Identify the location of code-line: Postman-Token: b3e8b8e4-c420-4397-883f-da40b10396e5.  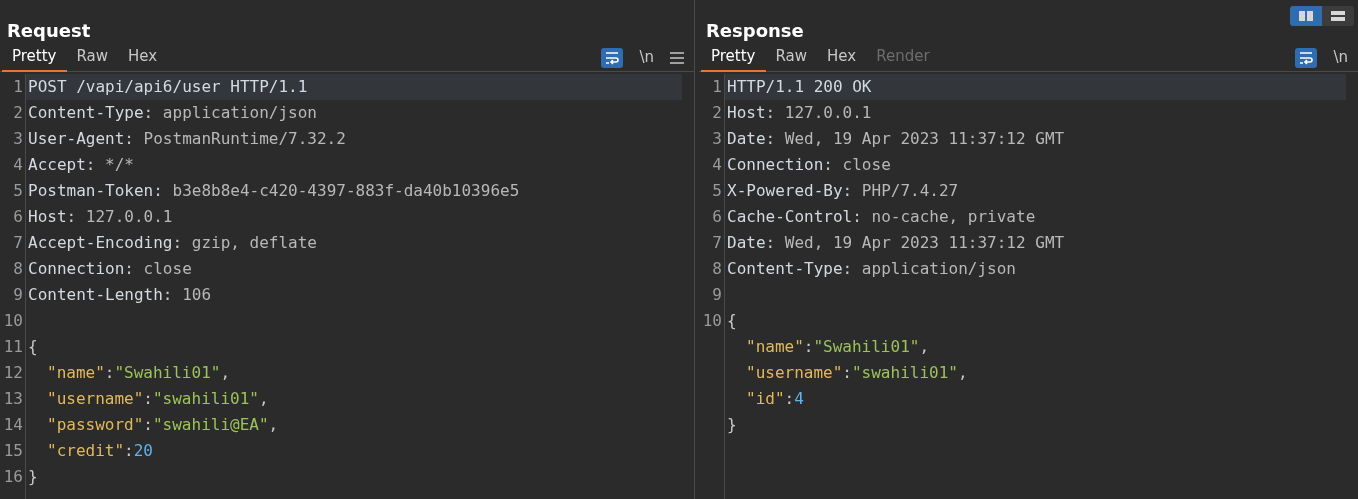
(274, 190).